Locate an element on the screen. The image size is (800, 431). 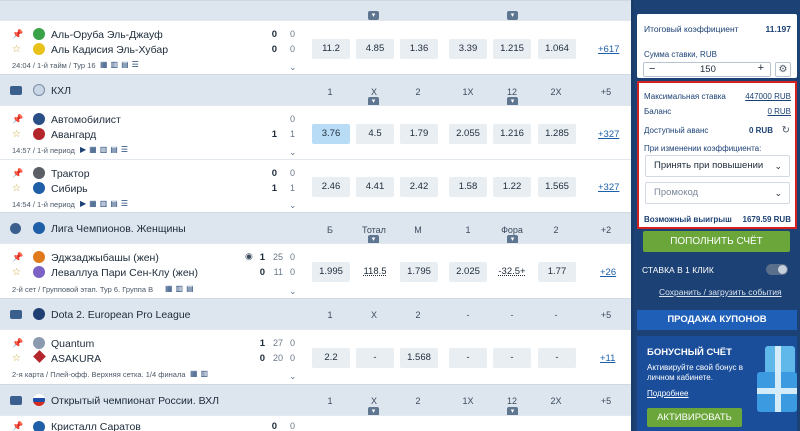
odd-cell: 1.064 is located at coordinates (557, 49).